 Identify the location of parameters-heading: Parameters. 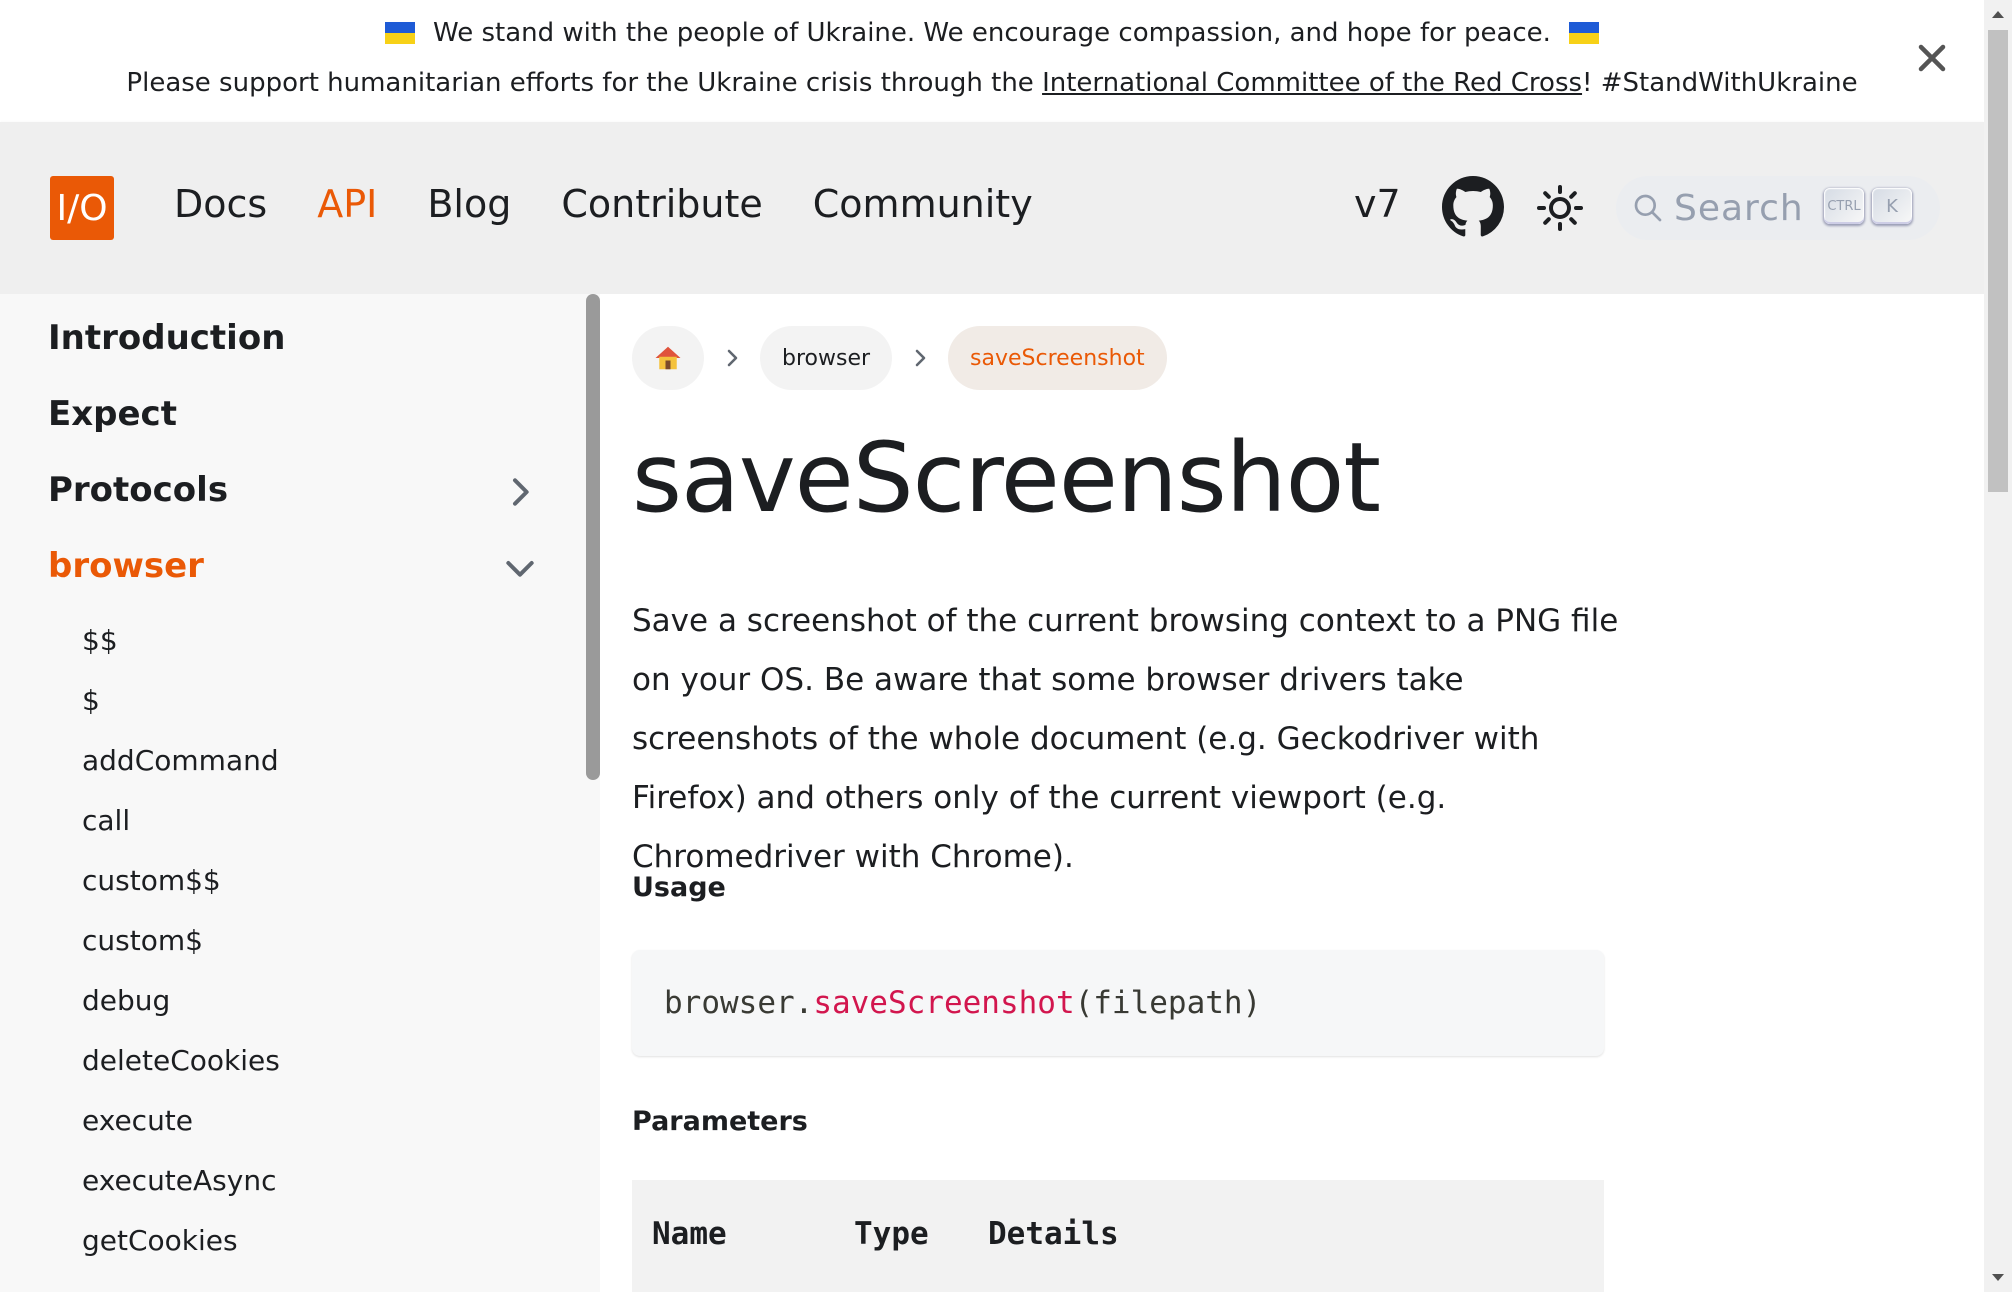
(720, 1121).